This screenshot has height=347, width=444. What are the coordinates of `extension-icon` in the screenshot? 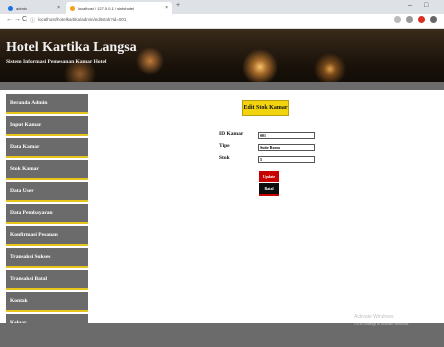 It's located at (409, 19).